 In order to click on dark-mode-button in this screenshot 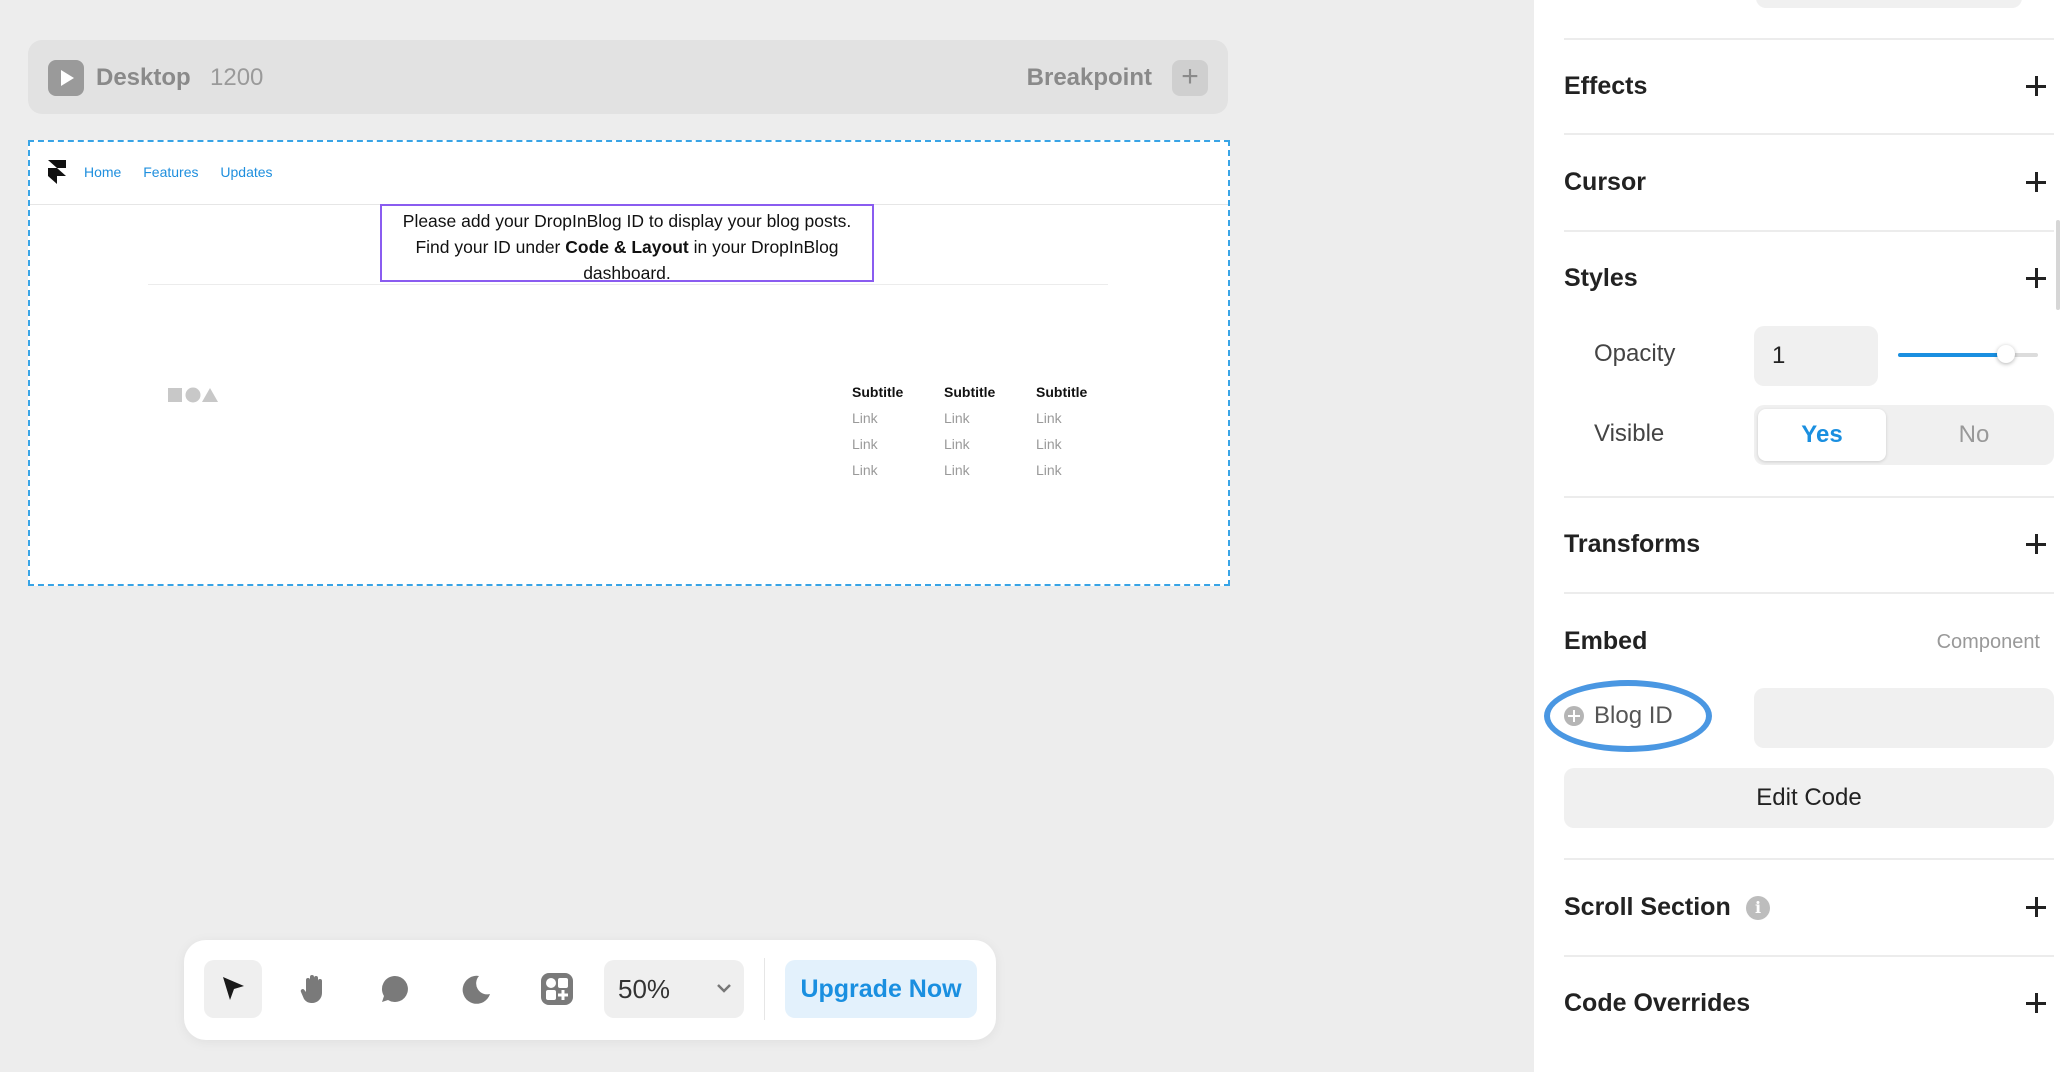, I will do `click(476, 989)`.